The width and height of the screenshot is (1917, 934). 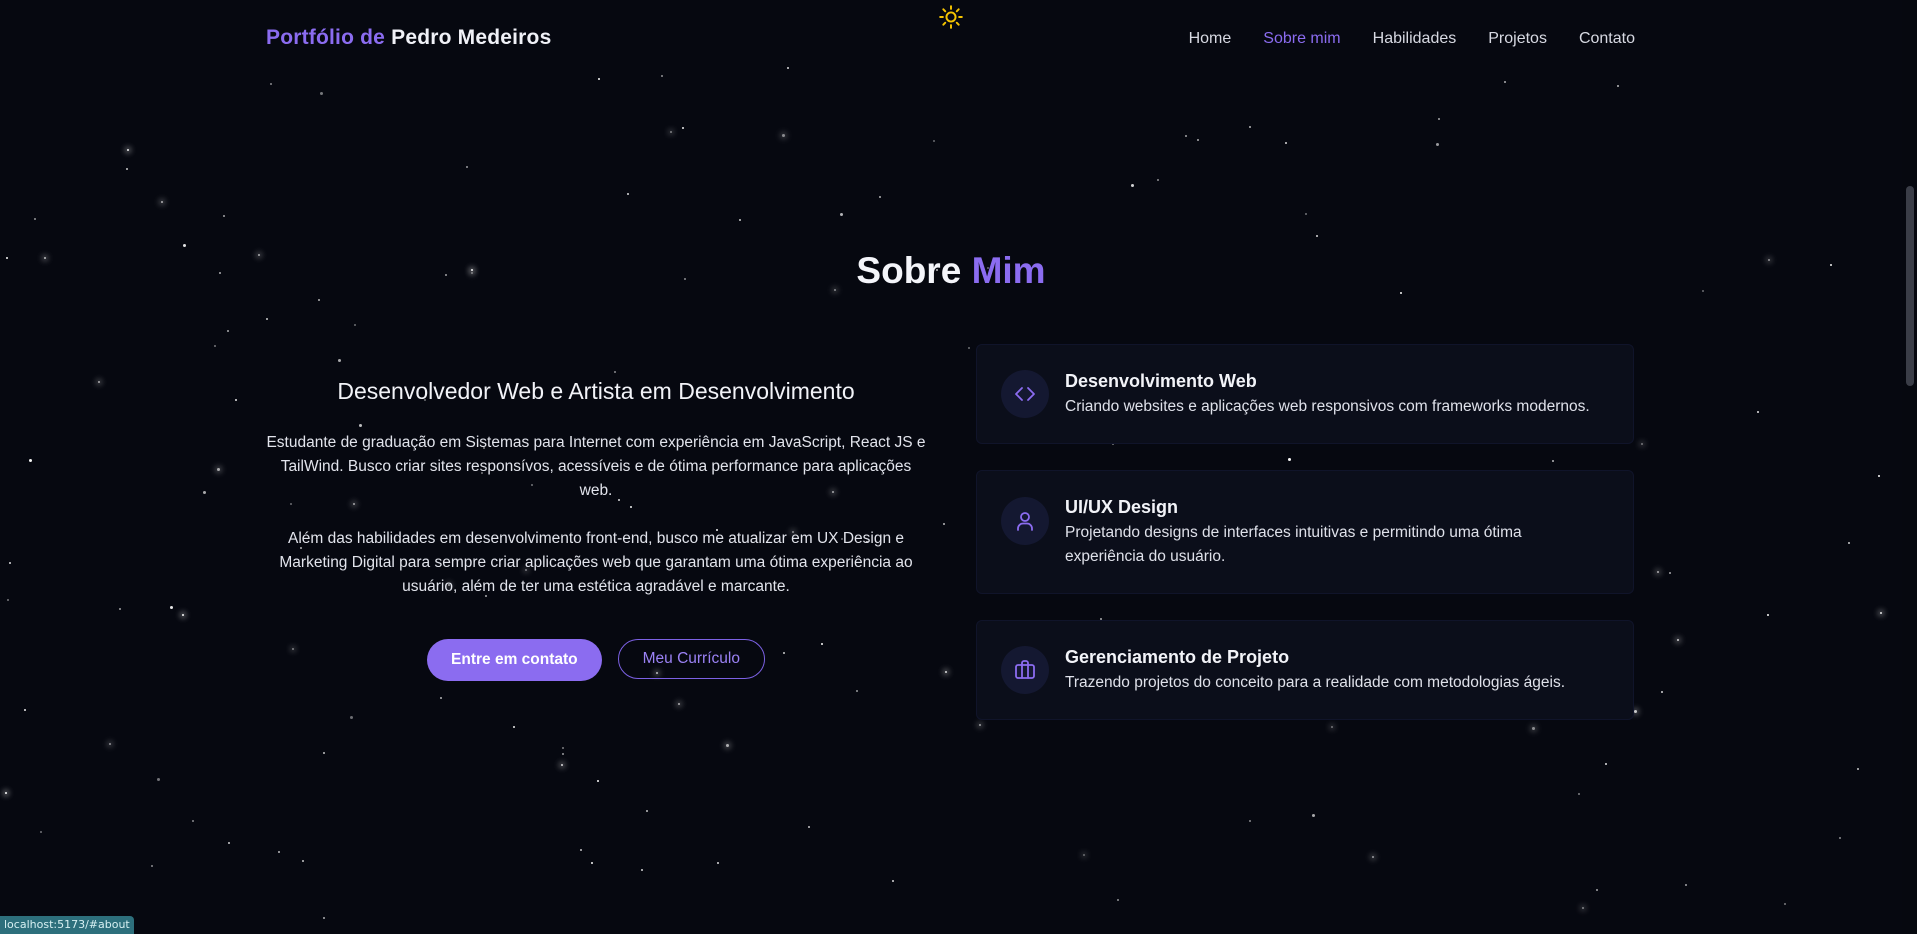 I want to click on brand-logo: Portfólio de Pedro Medeiros, so click(x=408, y=38).